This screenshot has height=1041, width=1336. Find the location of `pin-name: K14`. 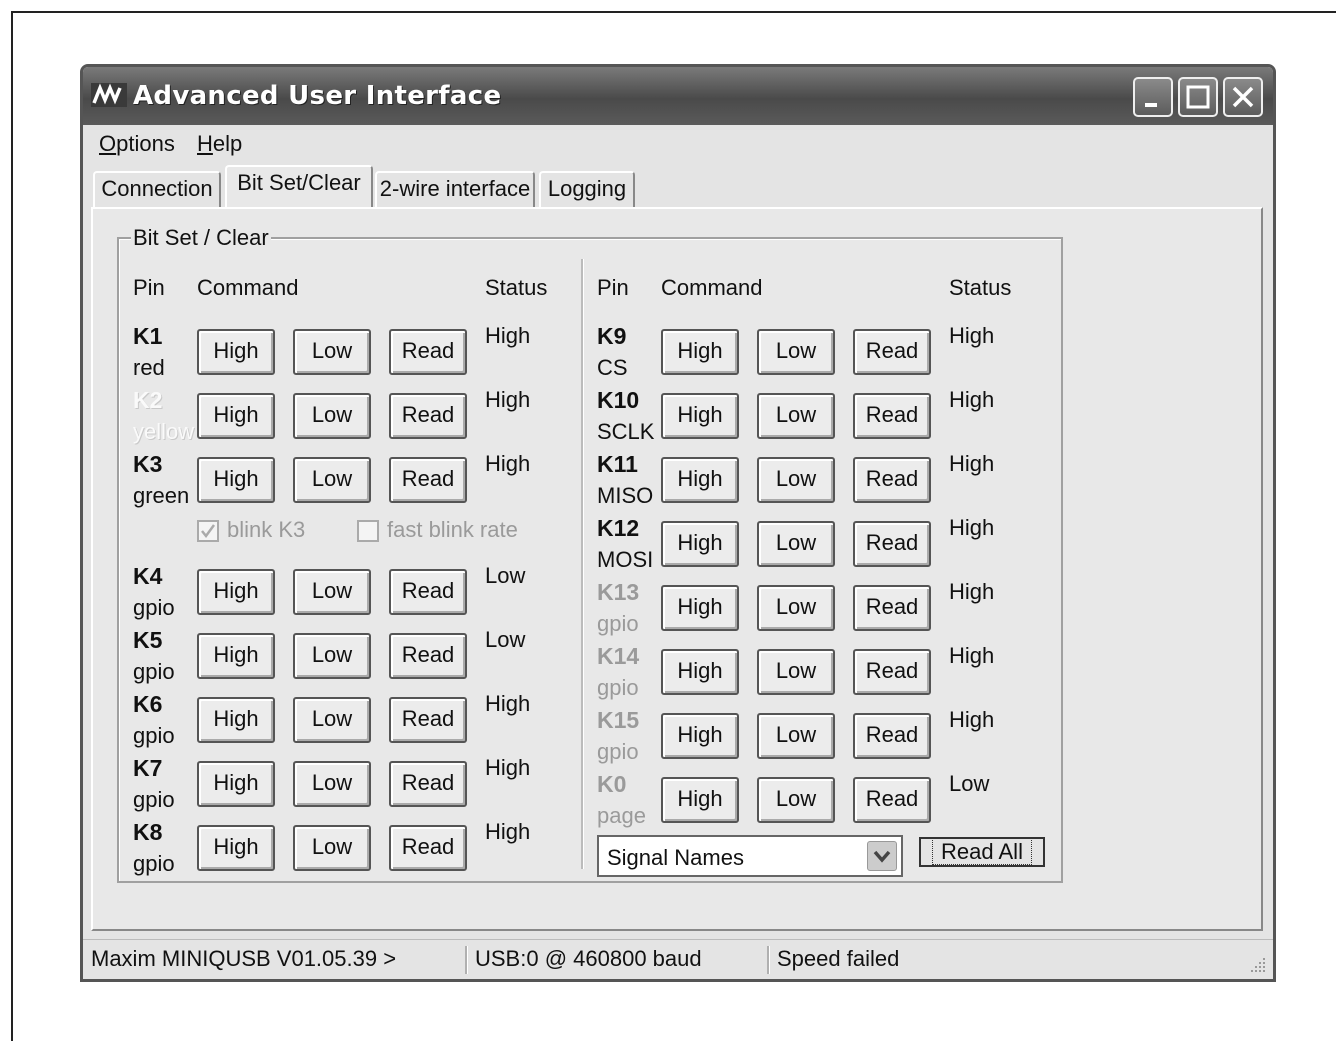

pin-name: K14 is located at coordinates (618, 656).